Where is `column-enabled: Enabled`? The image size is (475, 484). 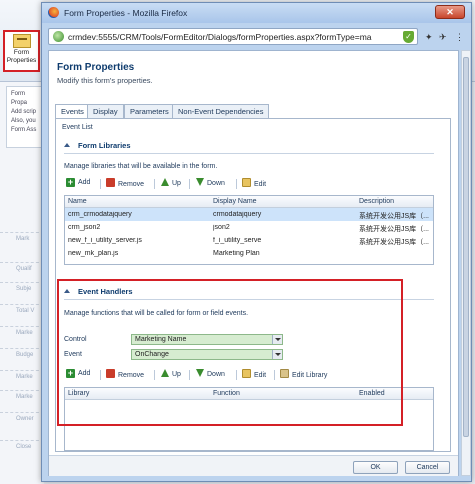
column-enabled: Enabled is located at coordinates (372, 393).